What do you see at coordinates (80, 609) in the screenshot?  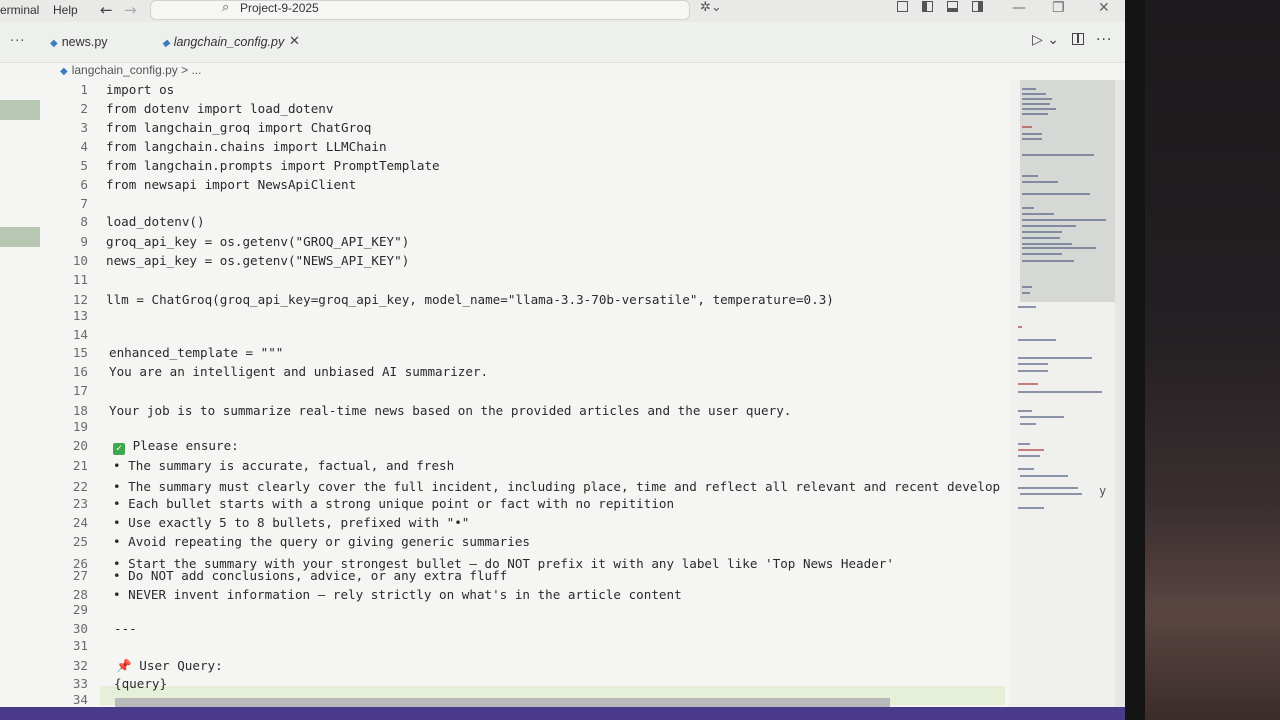 I see `line-number: 29` at bounding box center [80, 609].